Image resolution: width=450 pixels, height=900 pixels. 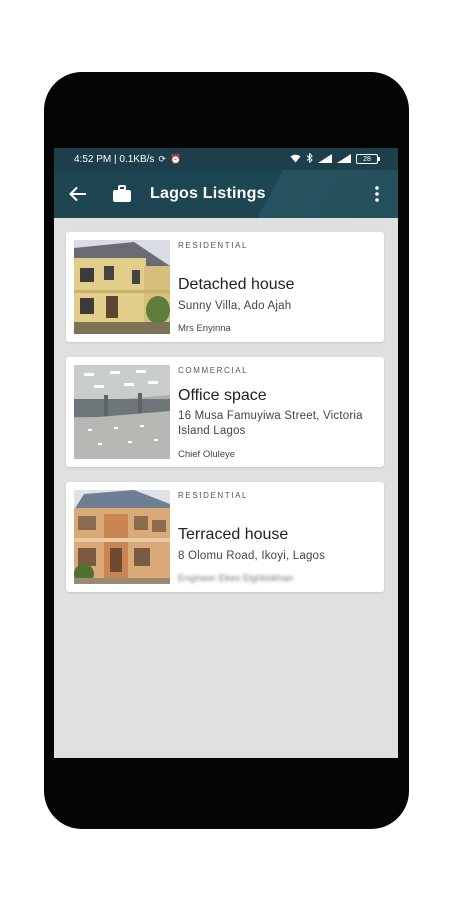 What do you see at coordinates (295, 159) in the screenshot?
I see `wifi-icon` at bounding box center [295, 159].